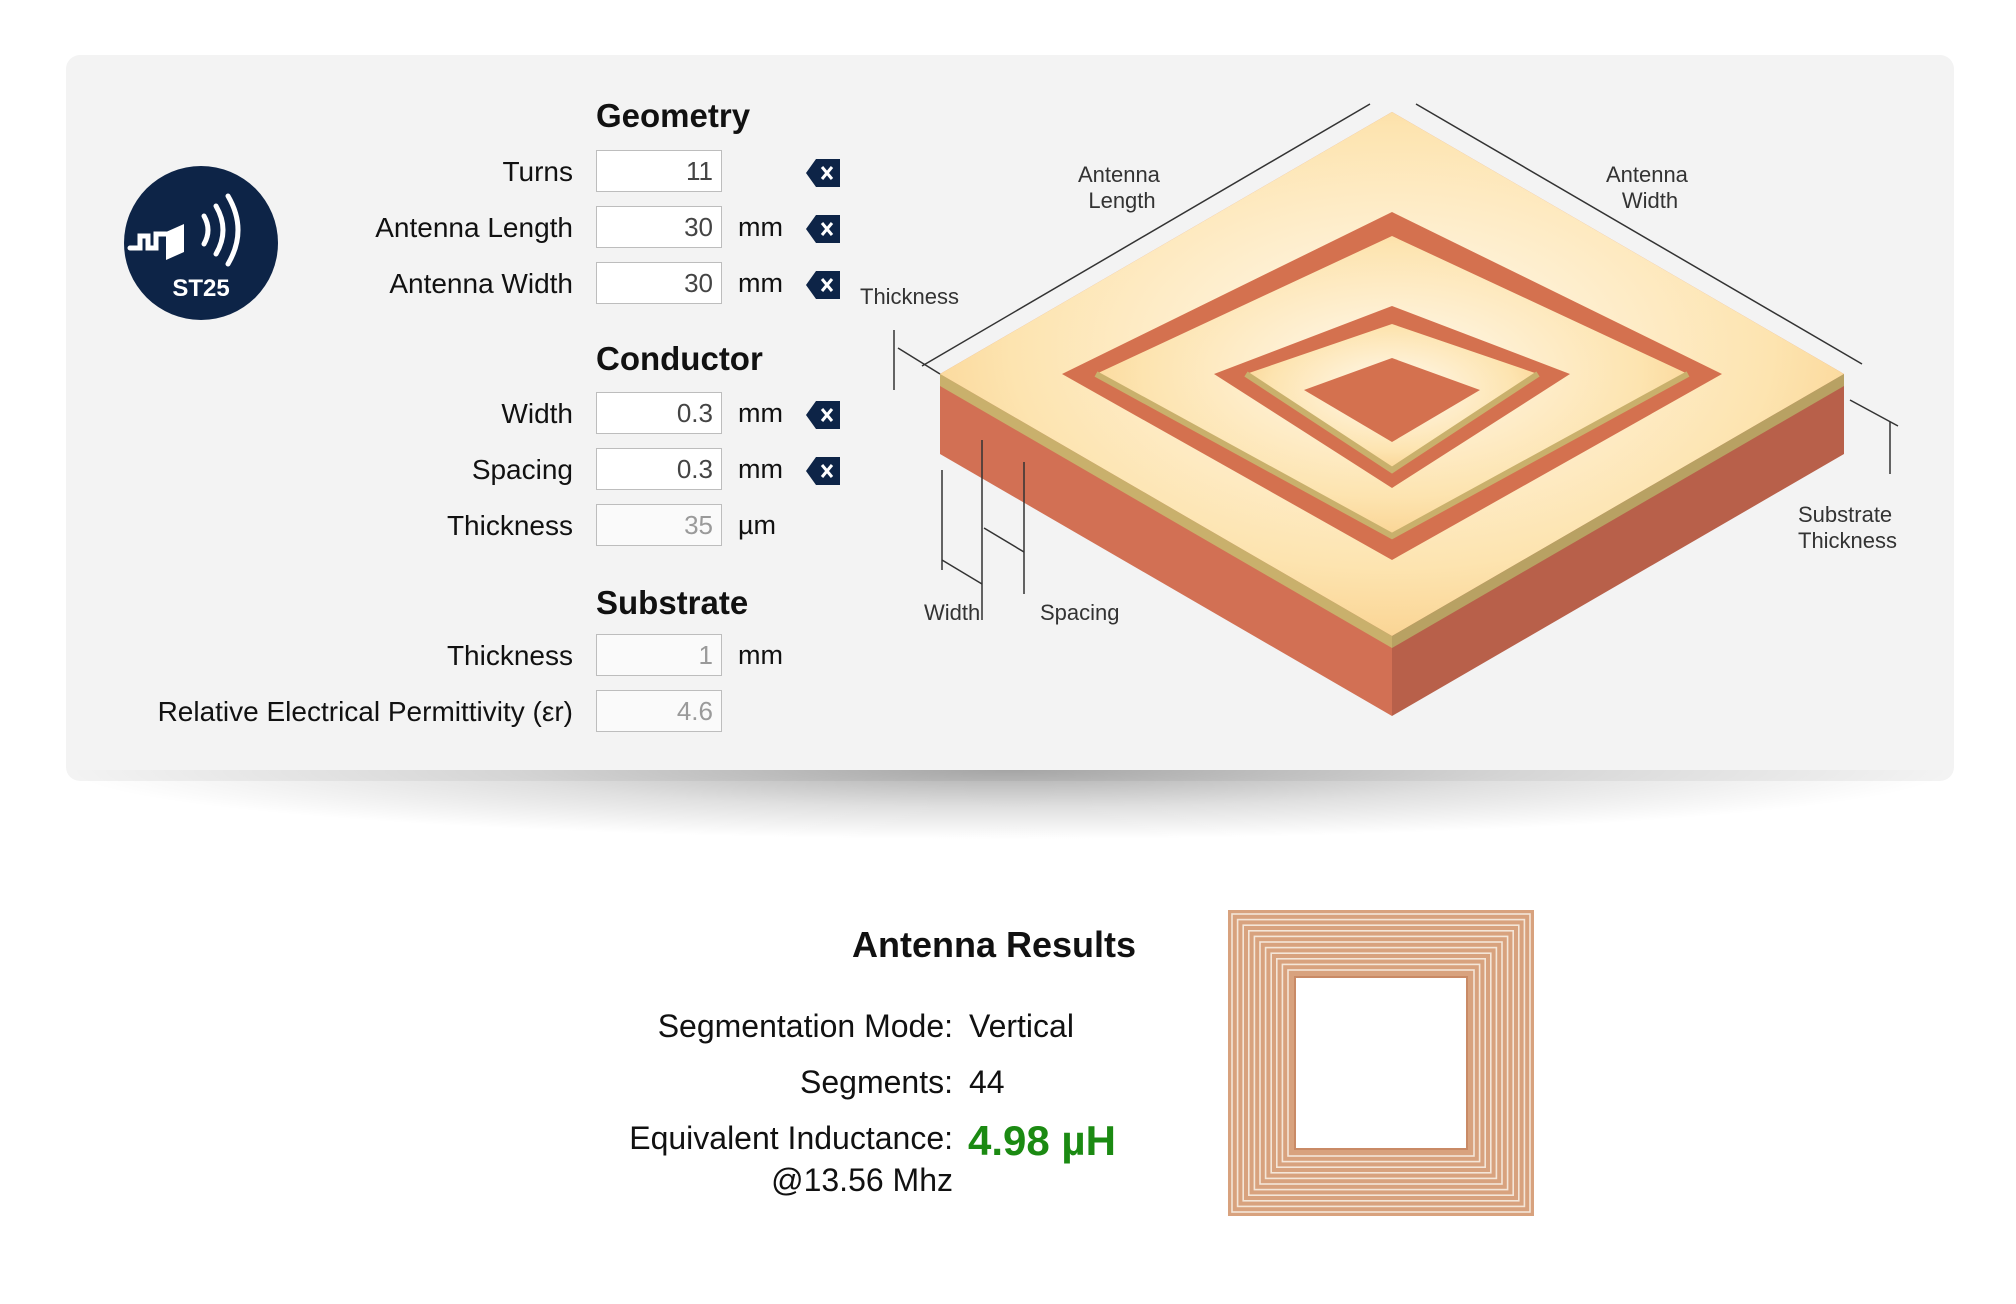 The width and height of the screenshot is (2016, 1304). What do you see at coordinates (909, 296) in the screenshot?
I see `label-thickness: Thickness` at bounding box center [909, 296].